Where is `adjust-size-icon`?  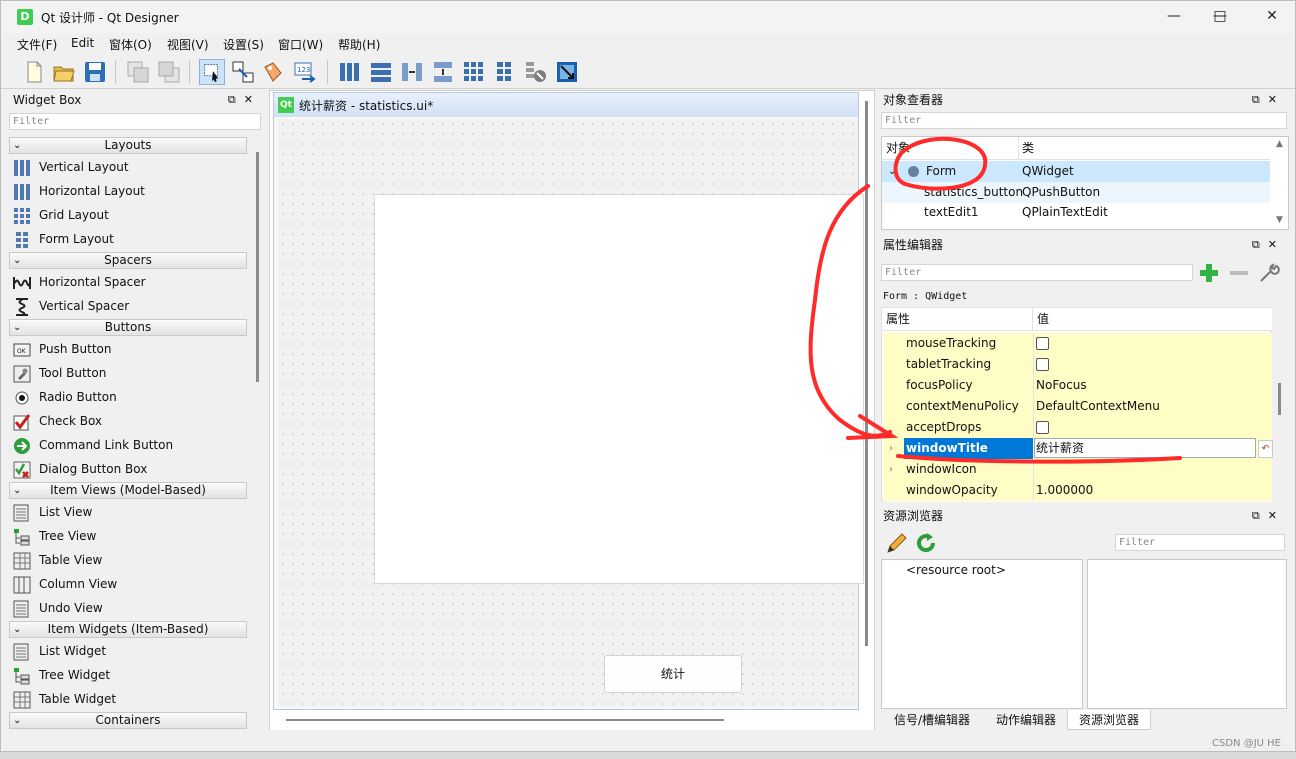
adjust-size-icon is located at coordinates (567, 72).